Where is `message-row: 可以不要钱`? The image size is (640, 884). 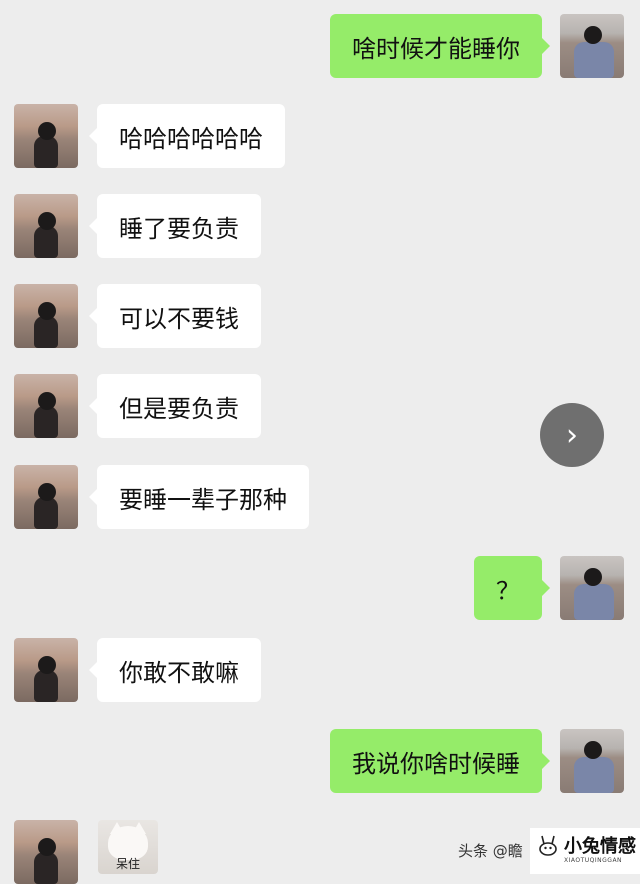 message-row: 可以不要钱 is located at coordinates (320, 316).